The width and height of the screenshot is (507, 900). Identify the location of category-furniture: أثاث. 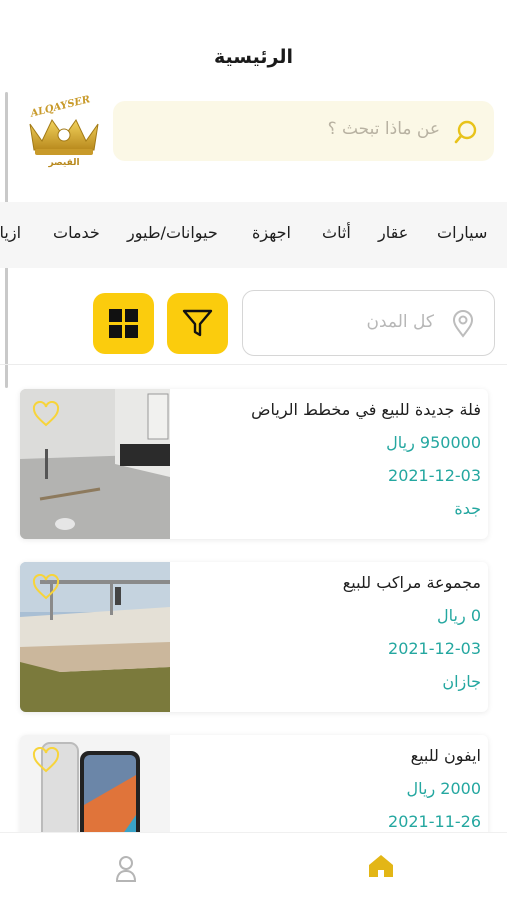
(336, 232).